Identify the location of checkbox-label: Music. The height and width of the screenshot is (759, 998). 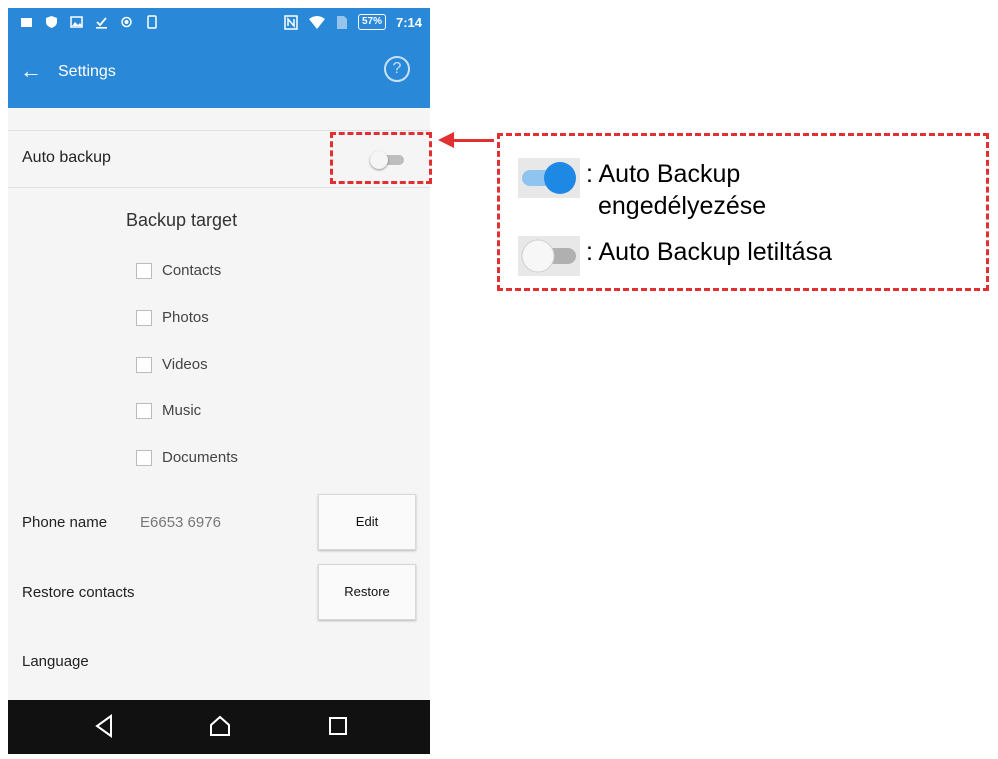
(182, 410).